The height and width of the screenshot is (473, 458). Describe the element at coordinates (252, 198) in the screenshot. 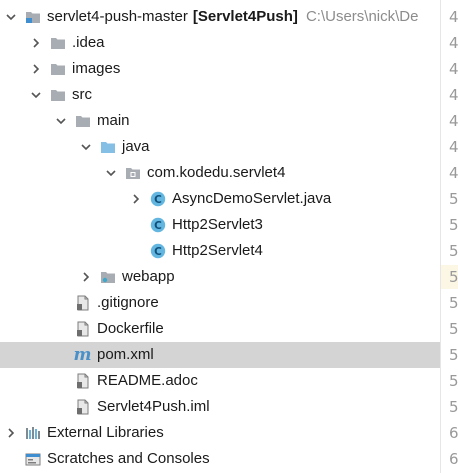

I see `tree-node-label: AsyncDemoServlet.java` at that location.